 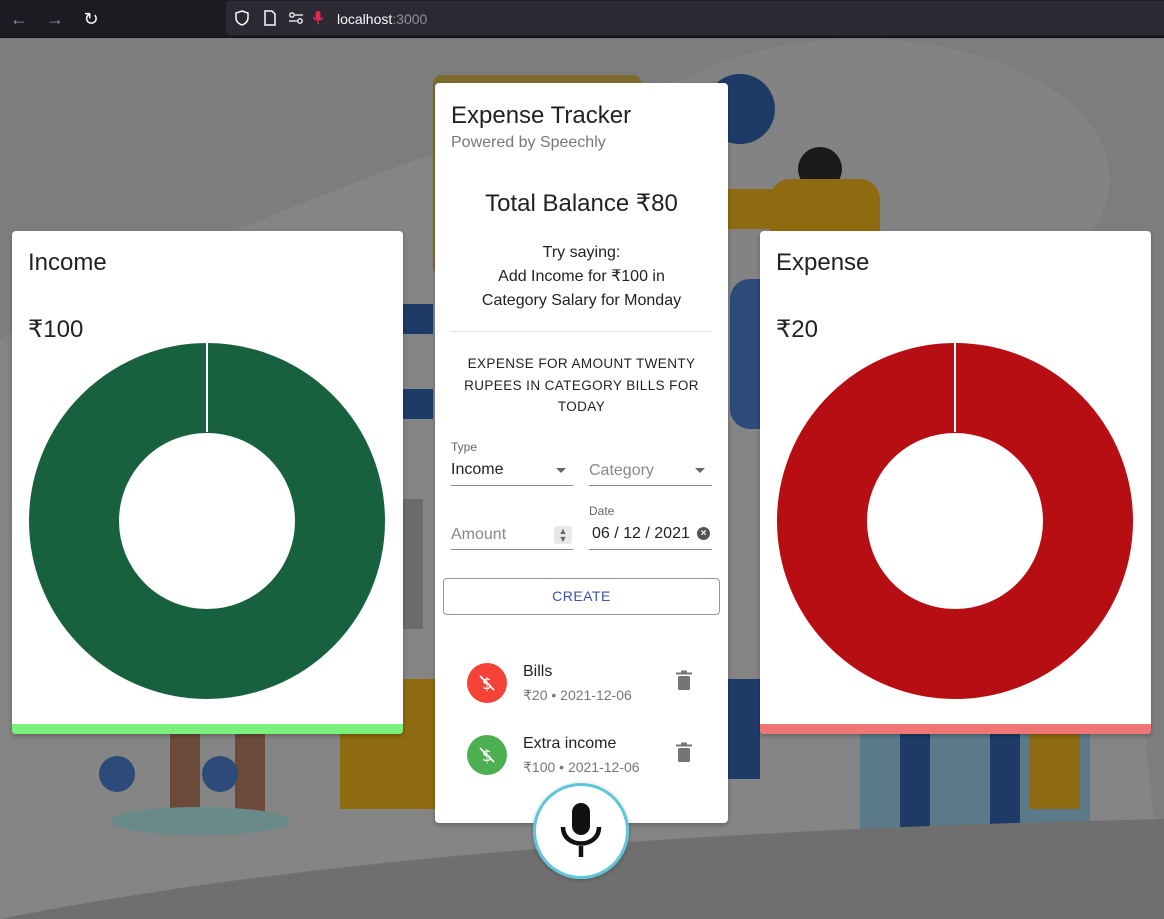 I want to click on tracker-subtitle: Powered by Speechly, so click(x=528, y=142).